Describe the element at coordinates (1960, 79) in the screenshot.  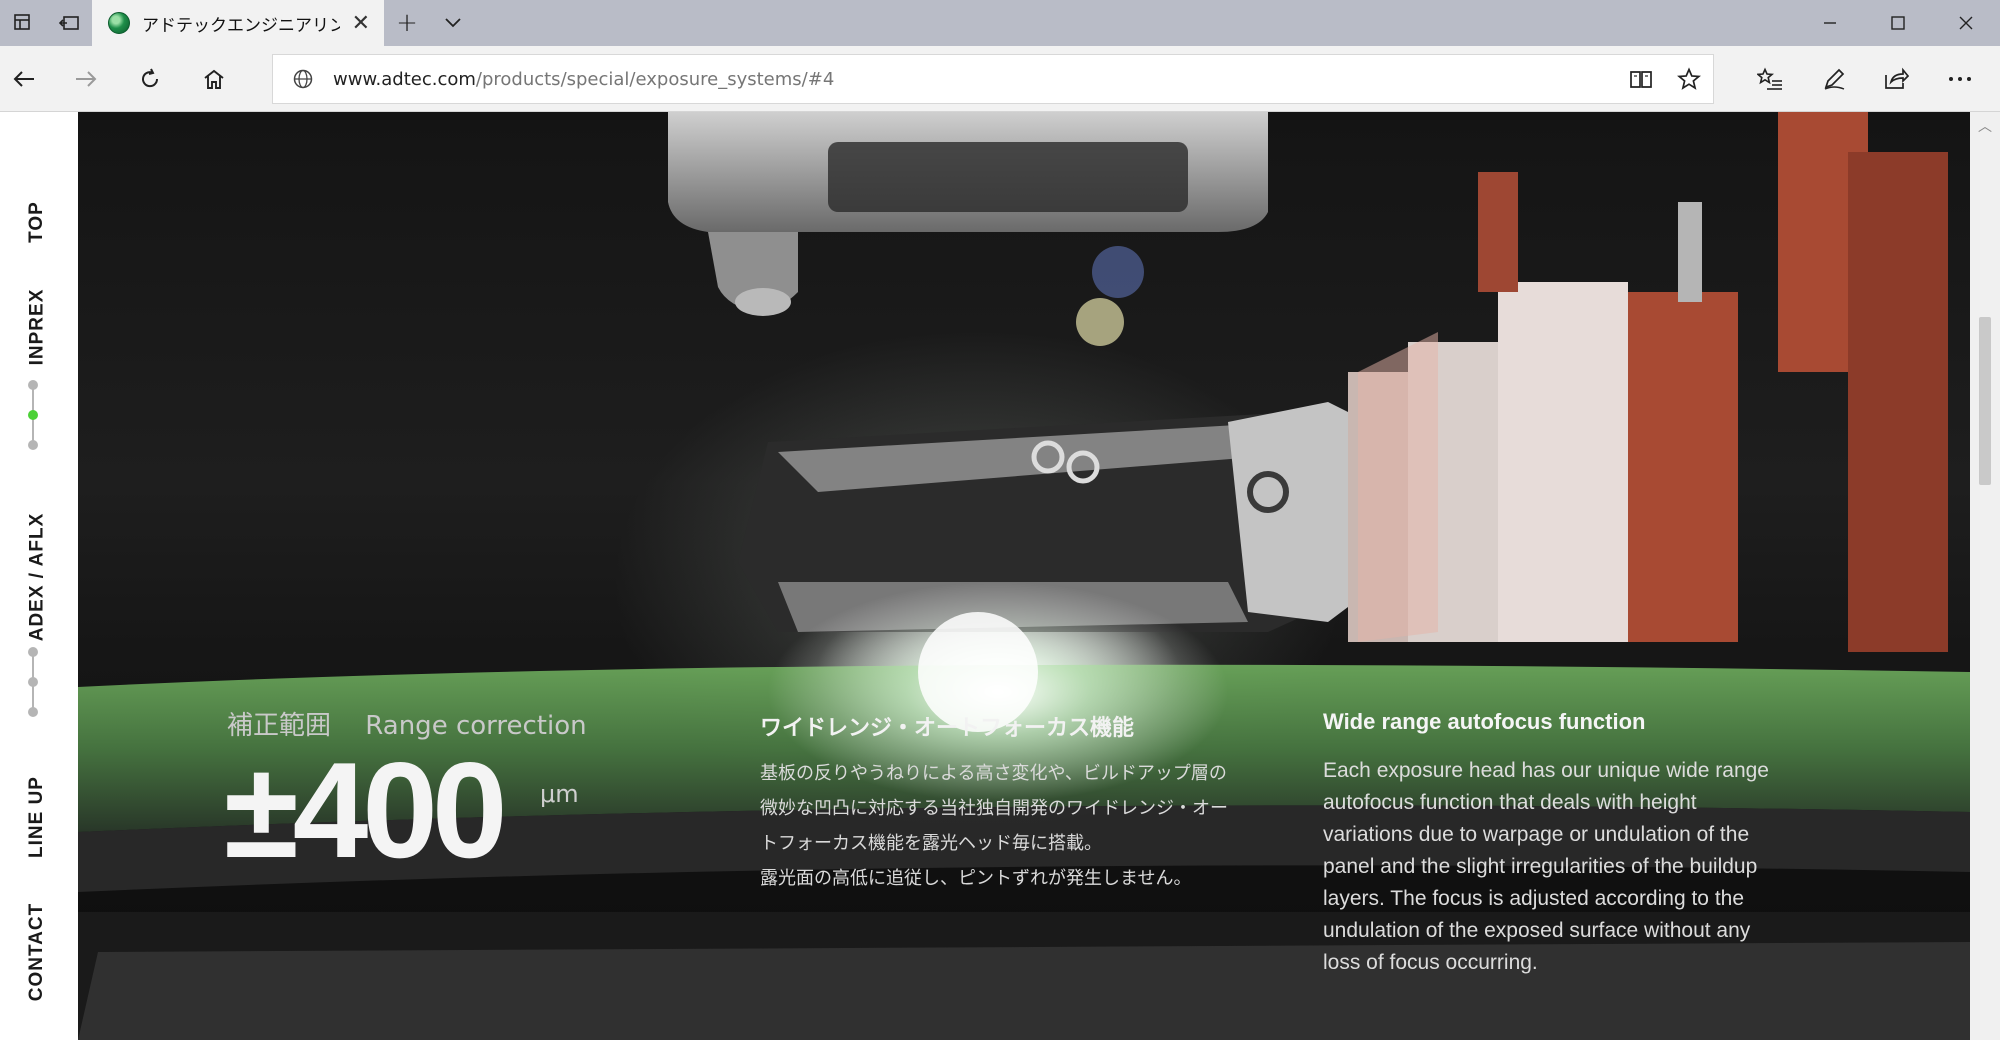
I see `more-icon` at that location.